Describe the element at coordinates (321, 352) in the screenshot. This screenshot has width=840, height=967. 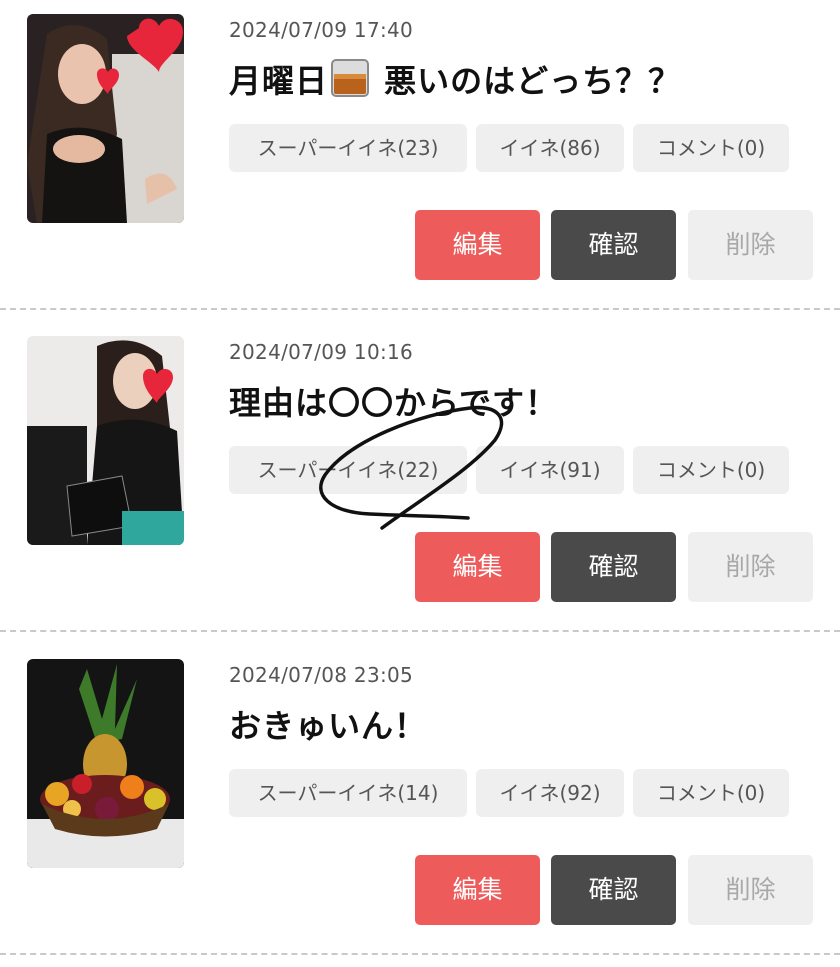
I see `post-date: 2024/07/09 10:16` at that location.